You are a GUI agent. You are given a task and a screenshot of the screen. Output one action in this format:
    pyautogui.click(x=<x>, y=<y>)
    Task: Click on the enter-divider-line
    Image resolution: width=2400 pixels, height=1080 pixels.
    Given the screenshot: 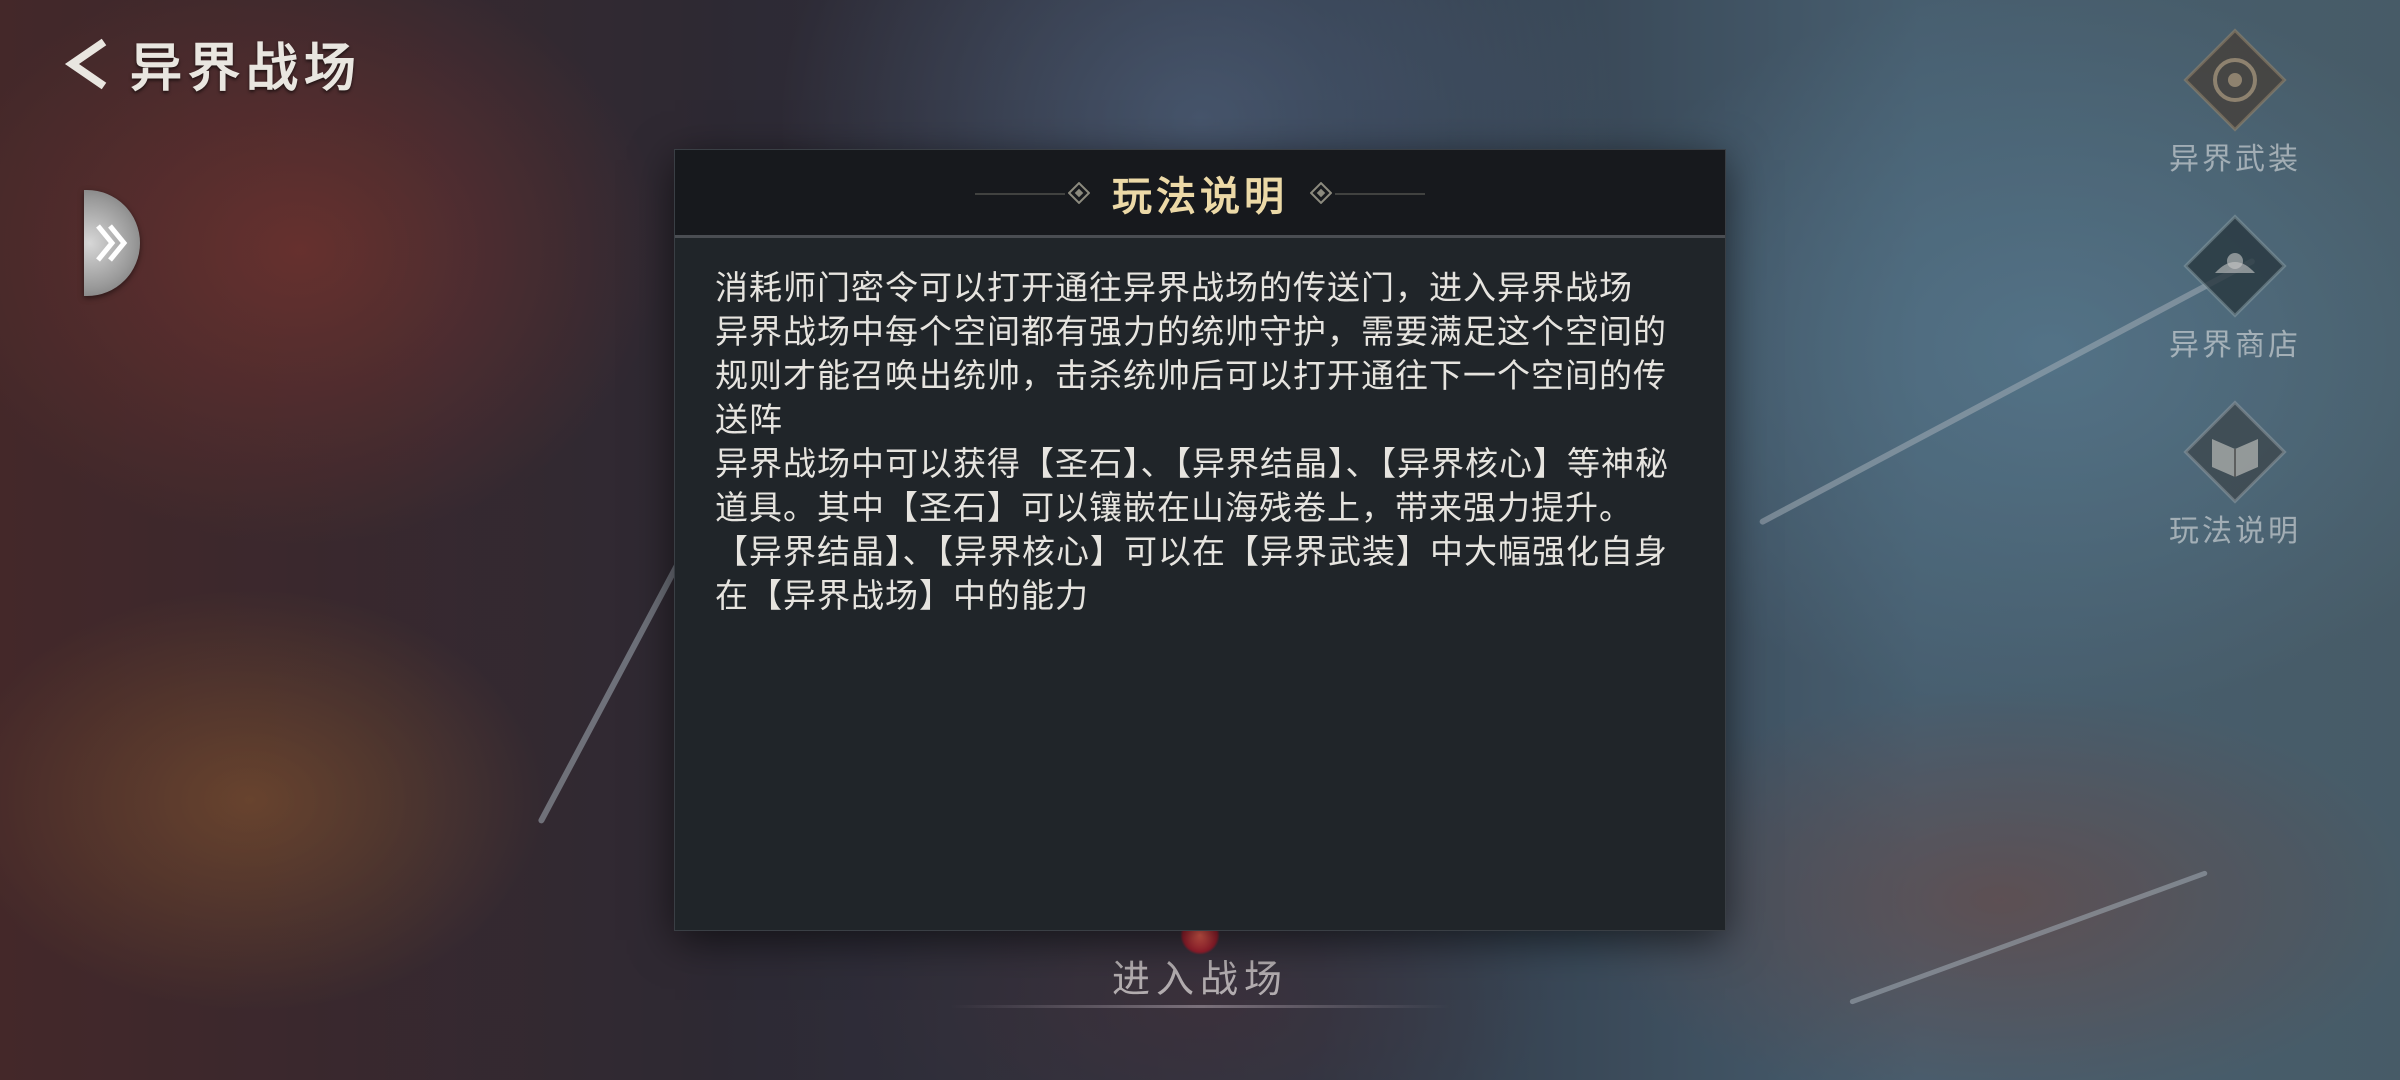 What is the action you would take?
    pyautogui.click(x=1200, y=1006)
    